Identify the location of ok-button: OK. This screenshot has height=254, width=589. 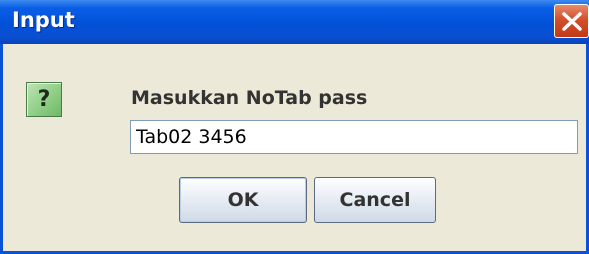
(243, 200).